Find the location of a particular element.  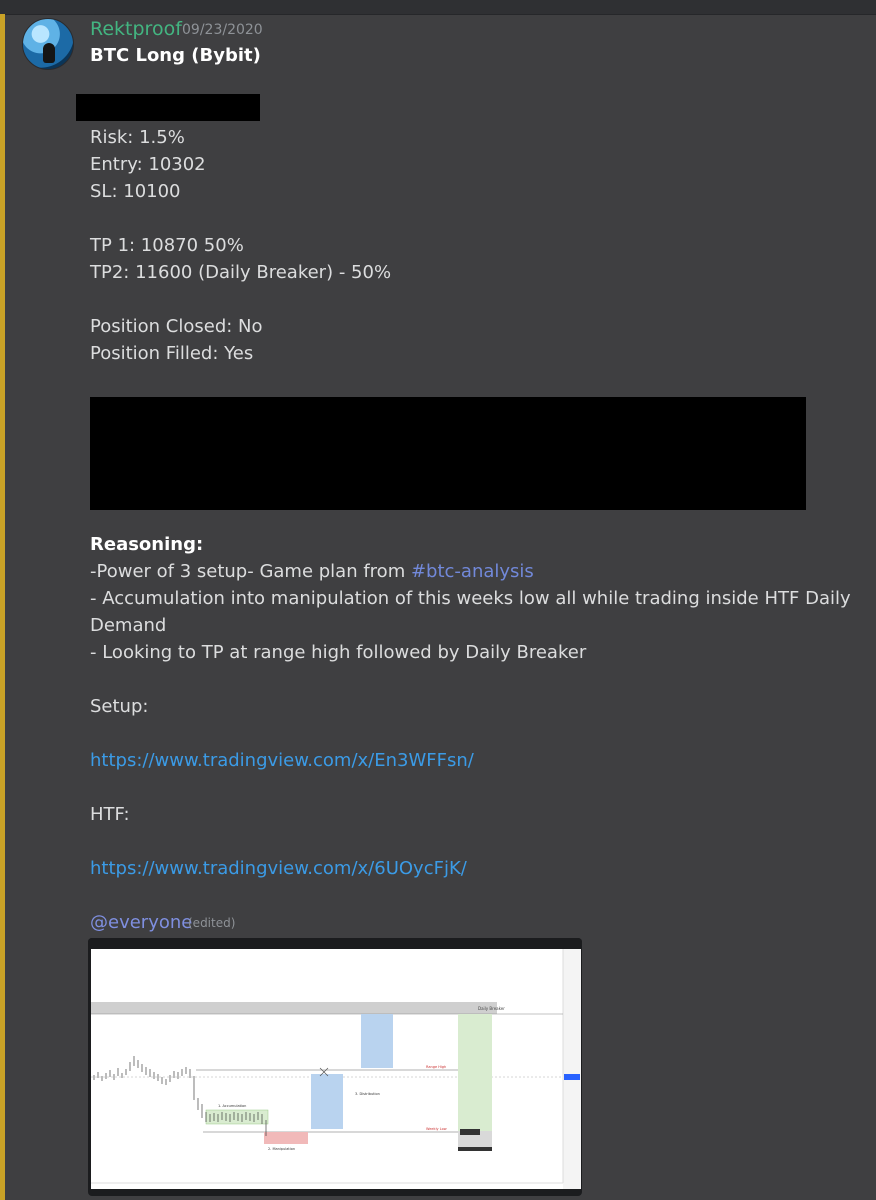

reasoning-heading: Reasoning: is located at coordinates (147, 544).